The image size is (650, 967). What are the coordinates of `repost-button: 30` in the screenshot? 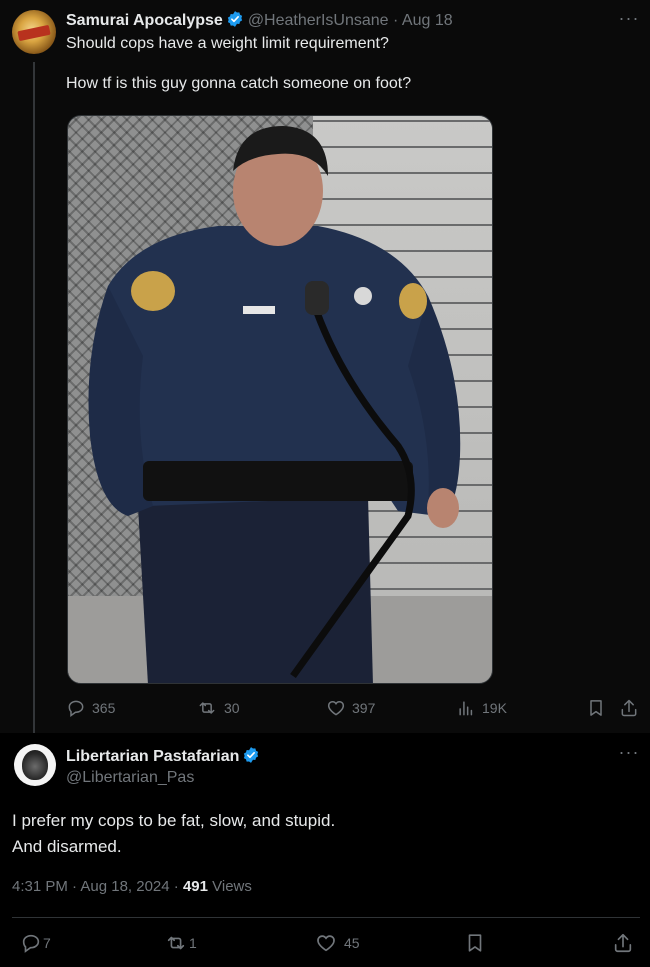 It's located at (218, 708).